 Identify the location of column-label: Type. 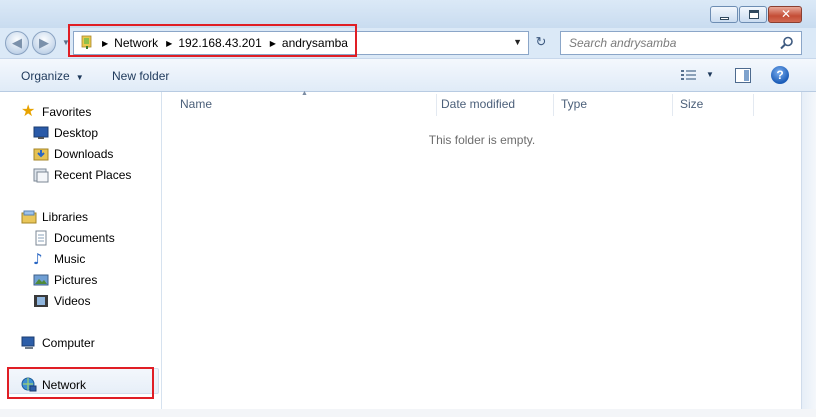
(574, 104).